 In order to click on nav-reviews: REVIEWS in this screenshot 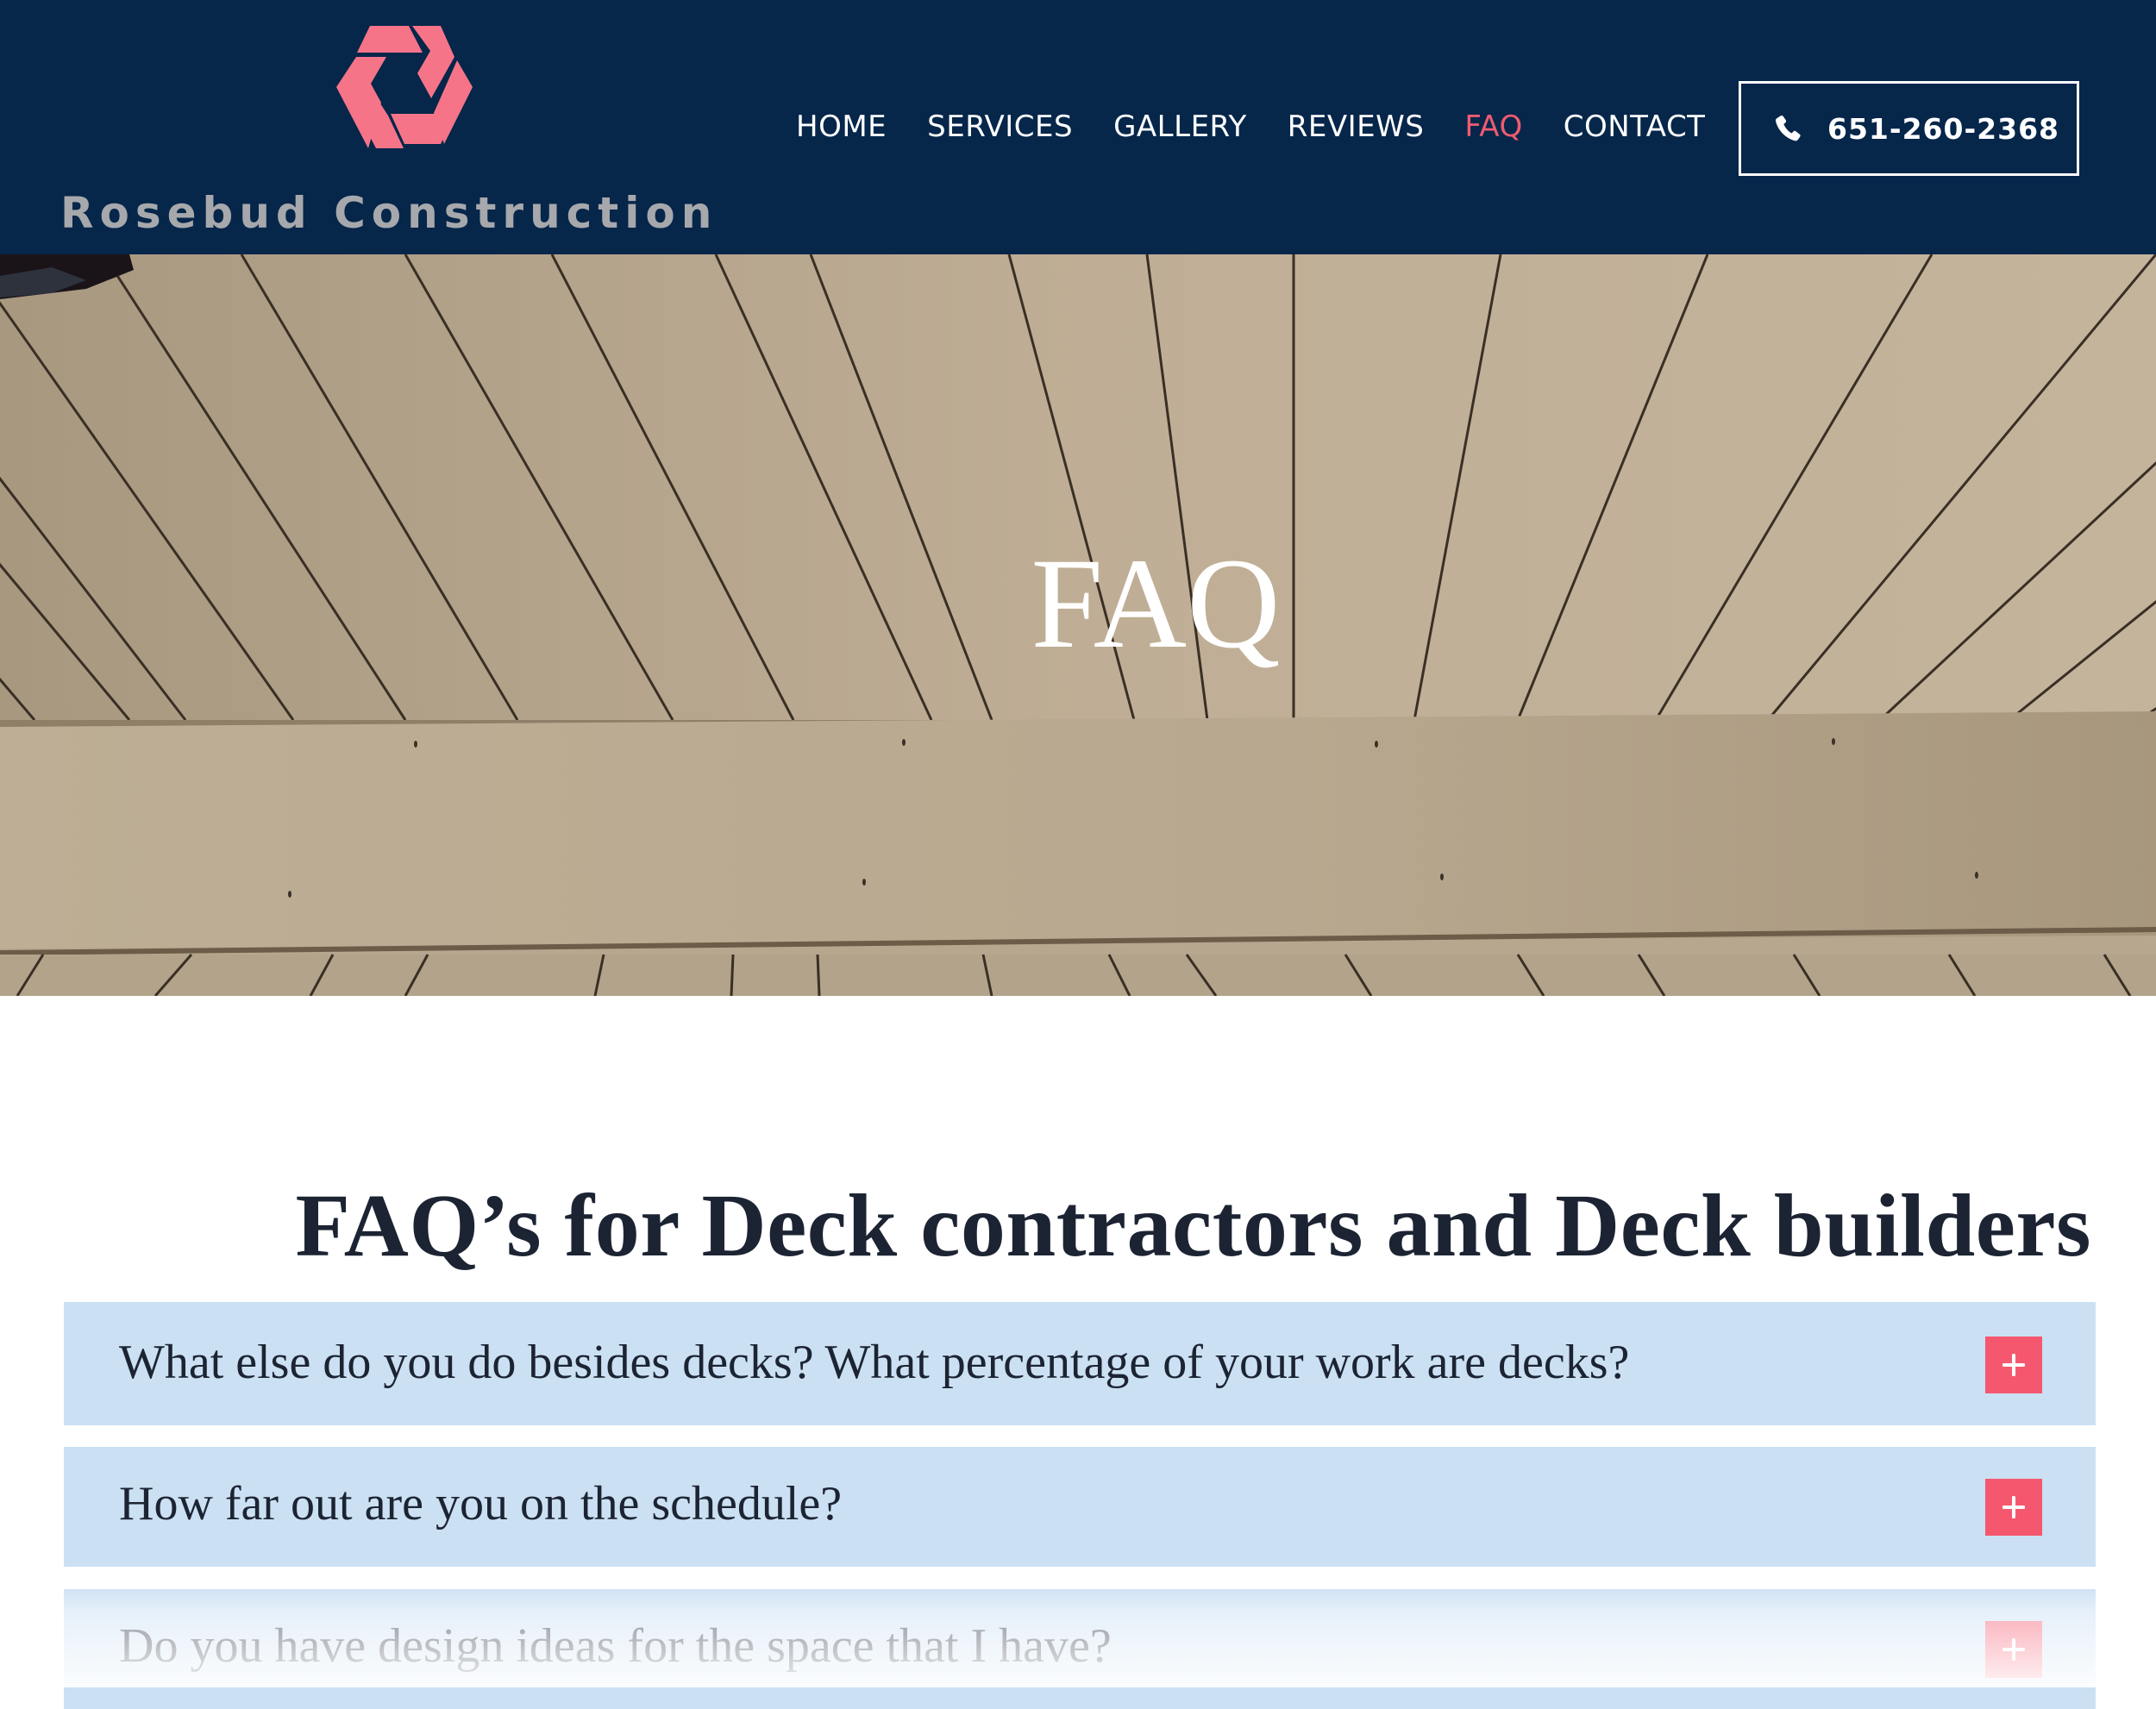, I will do `click(1356, 127)`.